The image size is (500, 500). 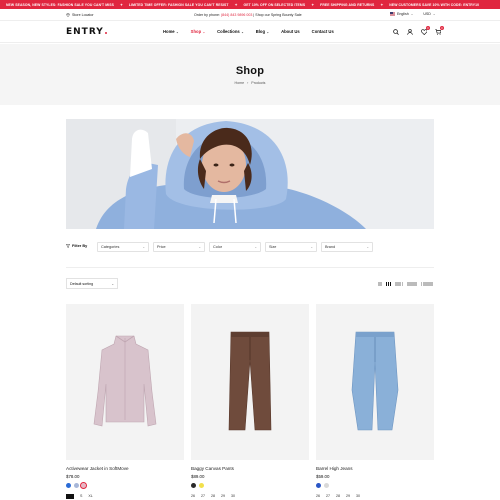 I want to click on wishlist-count-badge: 0, so click(x=428, y=28).